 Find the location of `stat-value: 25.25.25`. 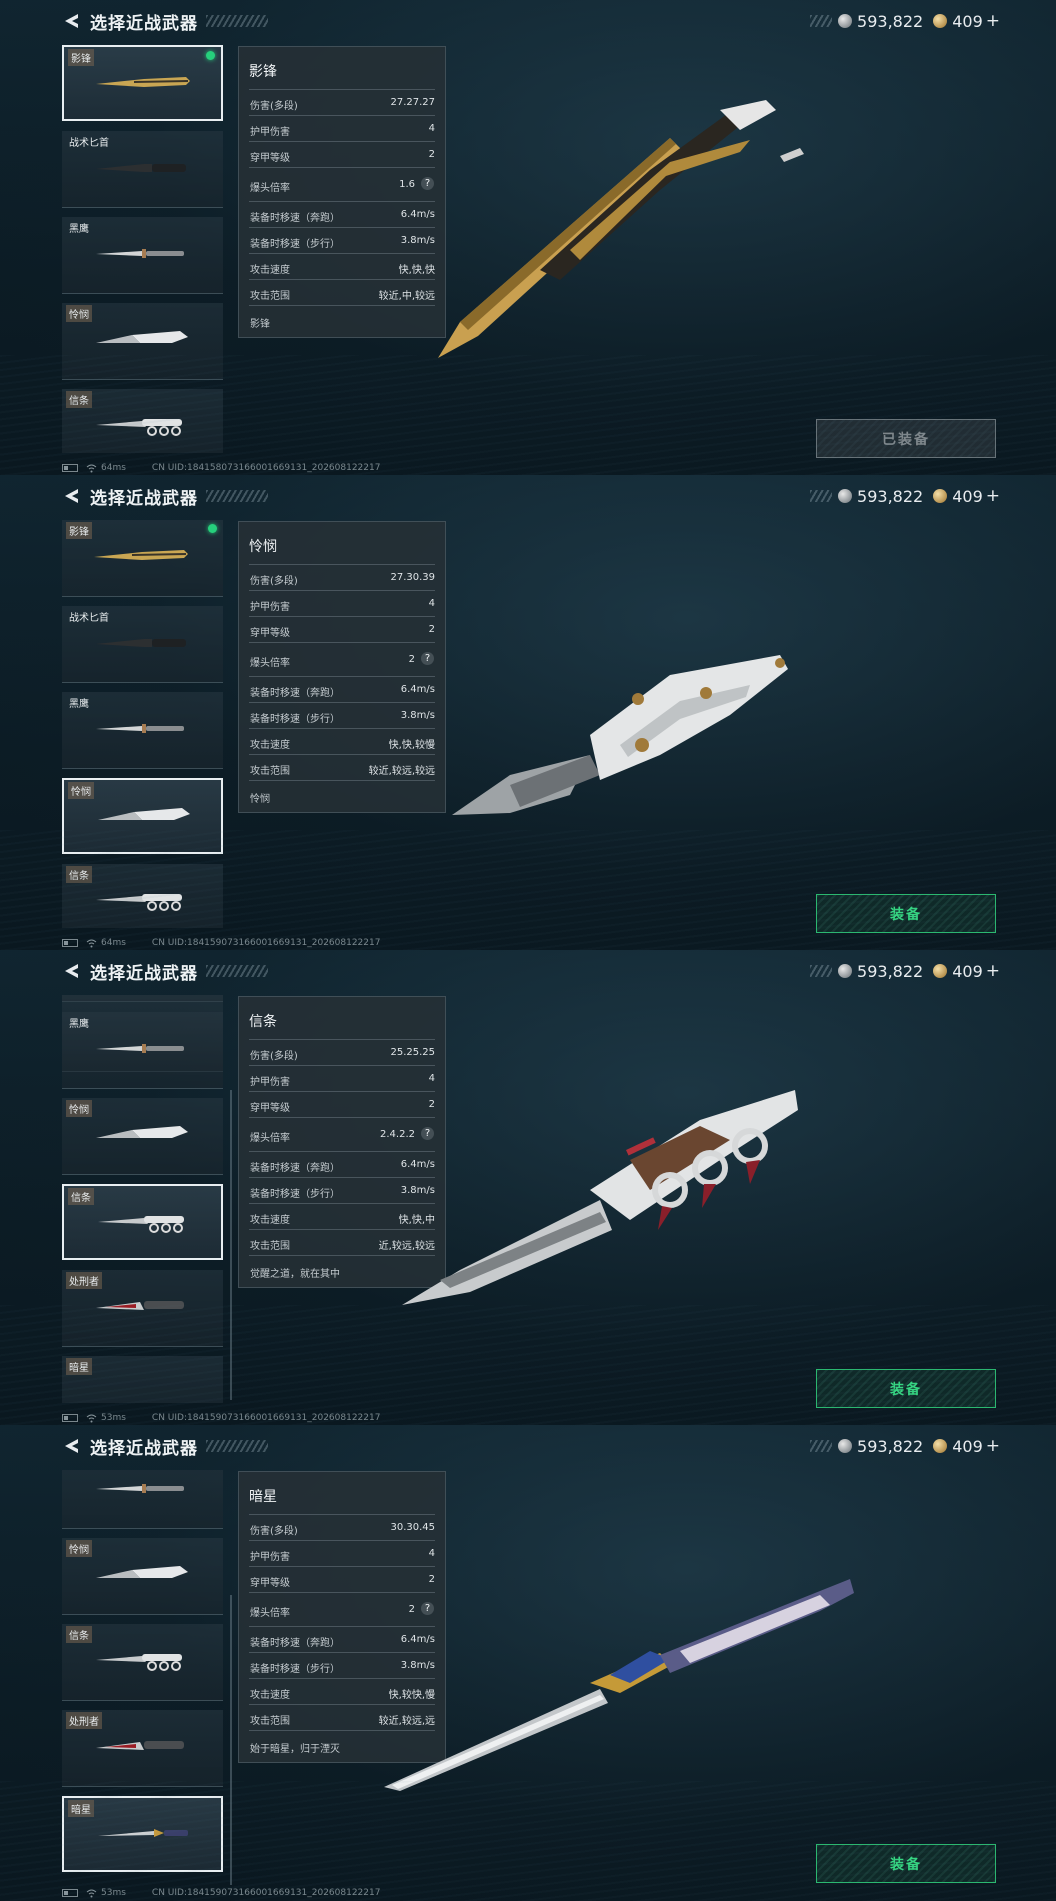

stat-value: 25.25.25 is located at coordinates (412, 1052).